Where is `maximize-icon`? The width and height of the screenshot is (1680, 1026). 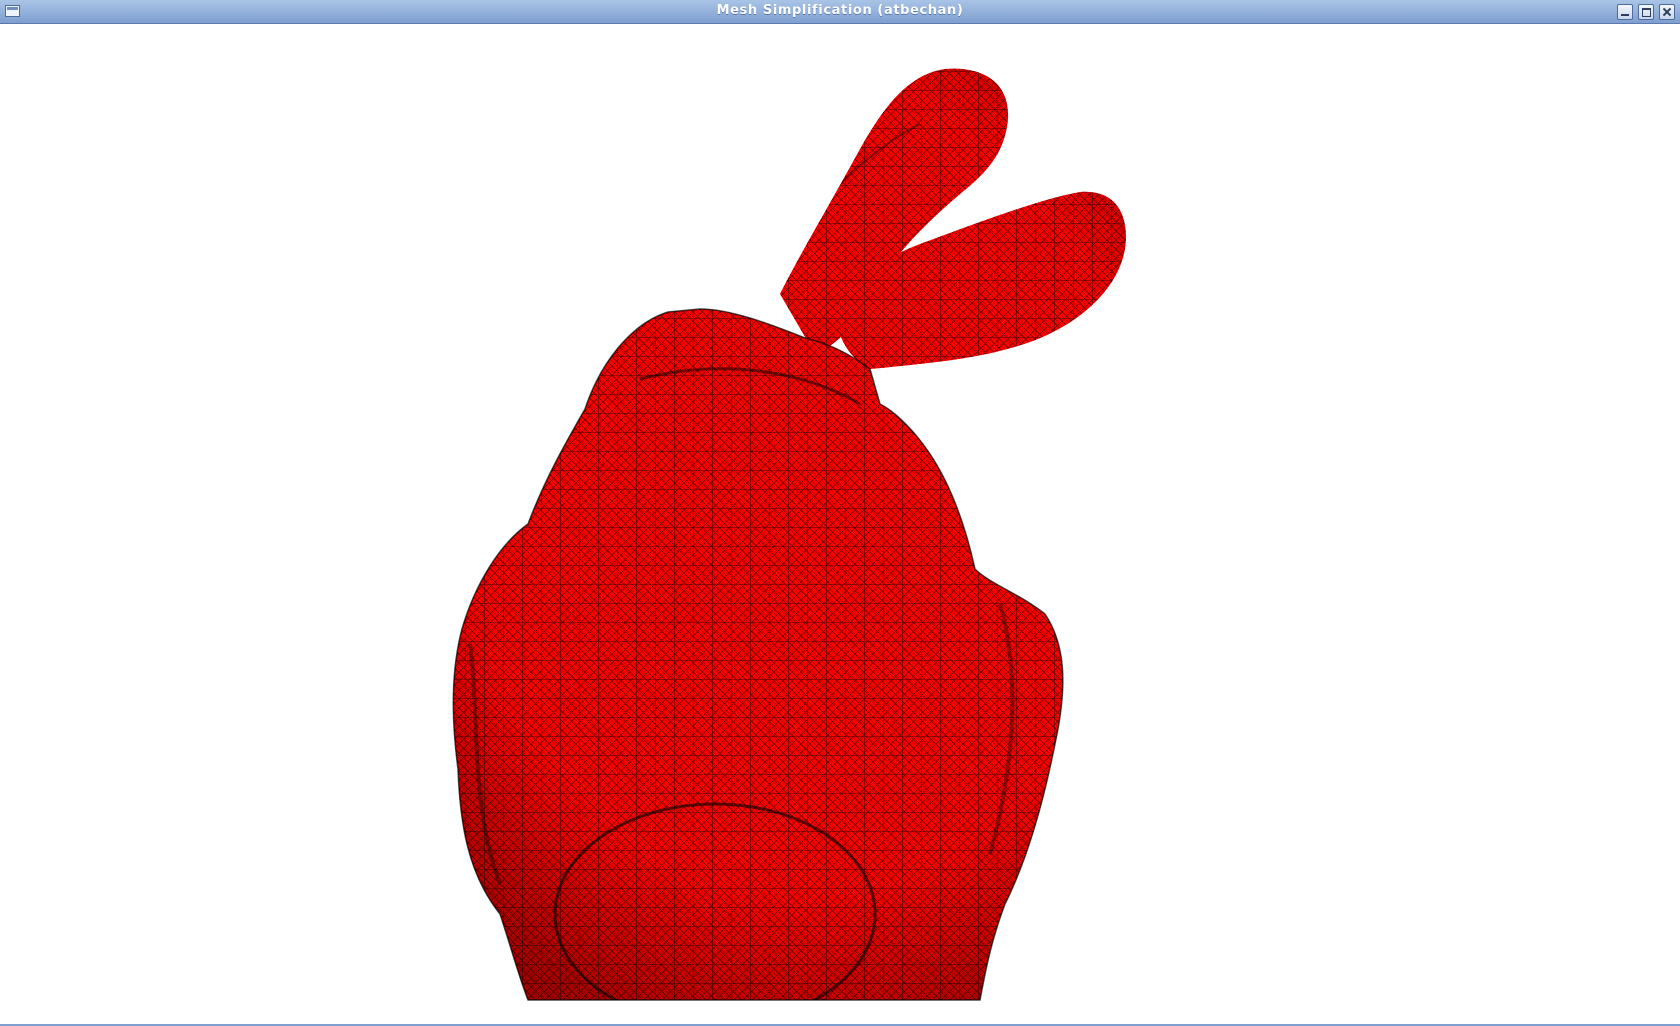 maximize-icon is located at coordinates (1646, 12).